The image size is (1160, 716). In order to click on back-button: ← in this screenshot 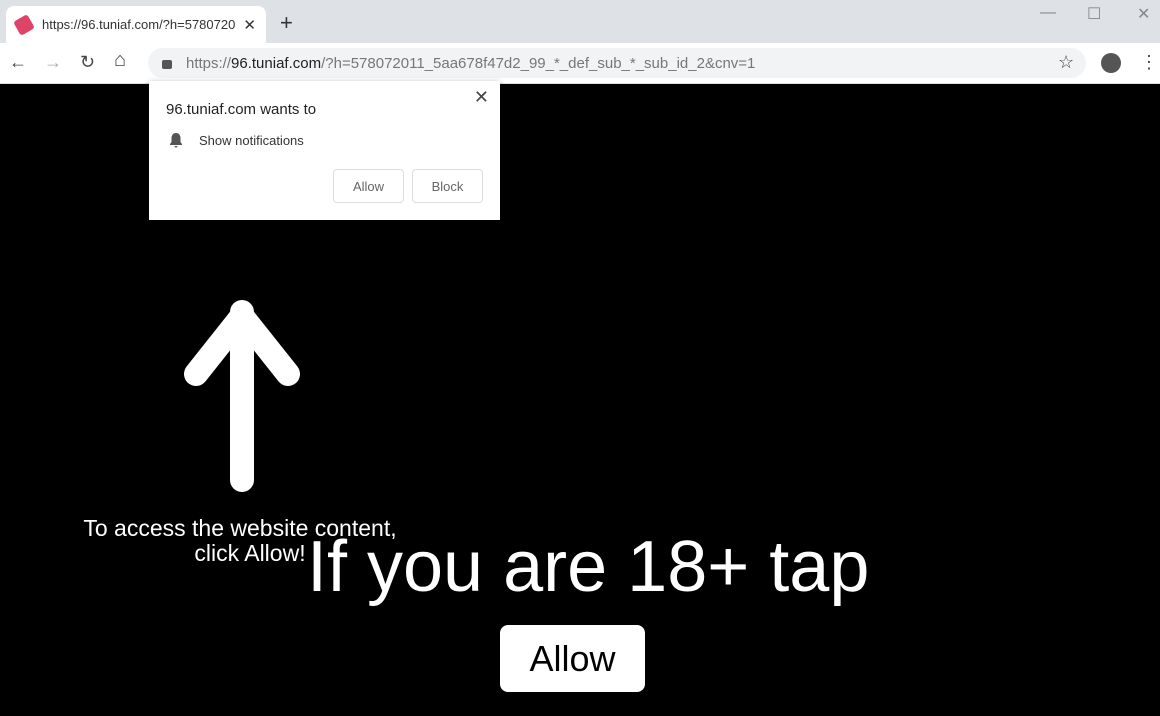, I will do `click(18, 62)`.